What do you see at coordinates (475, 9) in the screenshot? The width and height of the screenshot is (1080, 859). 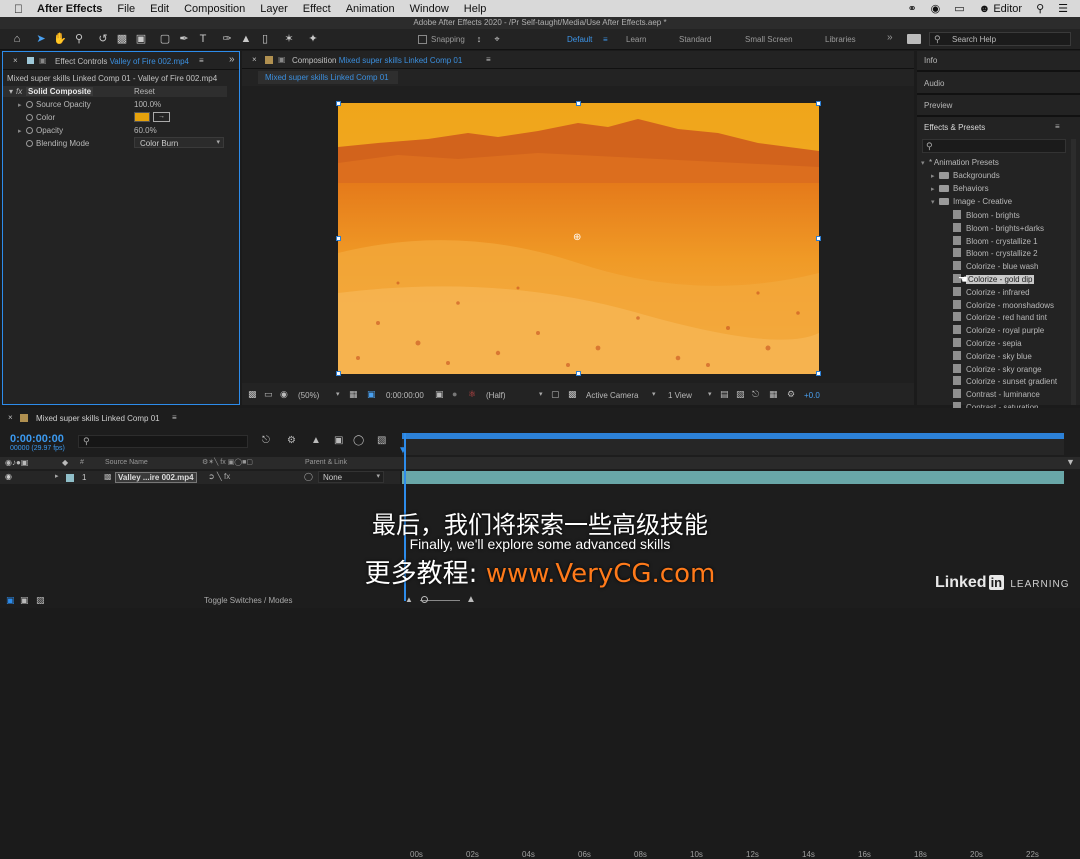 I see `menu-help: Help` at bounding box center [475, 9].